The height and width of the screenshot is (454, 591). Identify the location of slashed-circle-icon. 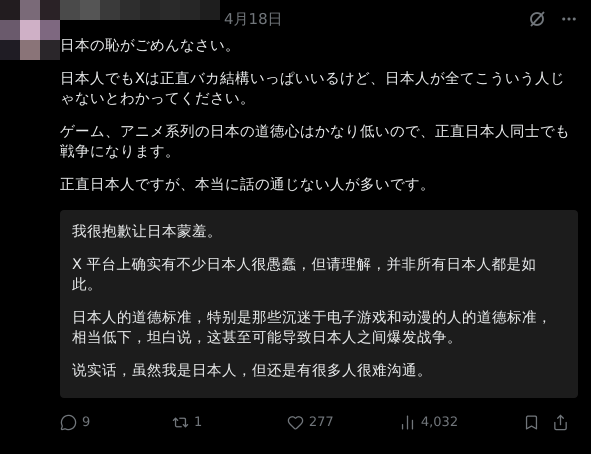
(537, 19).